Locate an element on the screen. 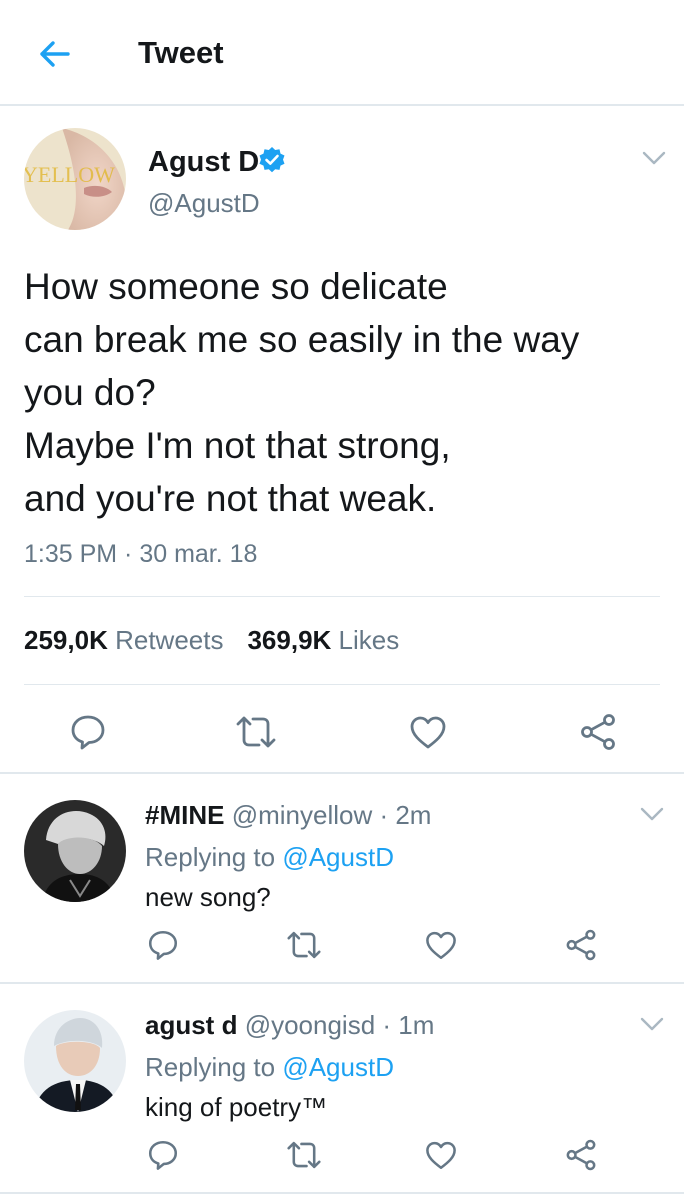 The width and height of the screenshot is (684, 1200). svg-text: YELLOW is located at coordinates (69, 174).